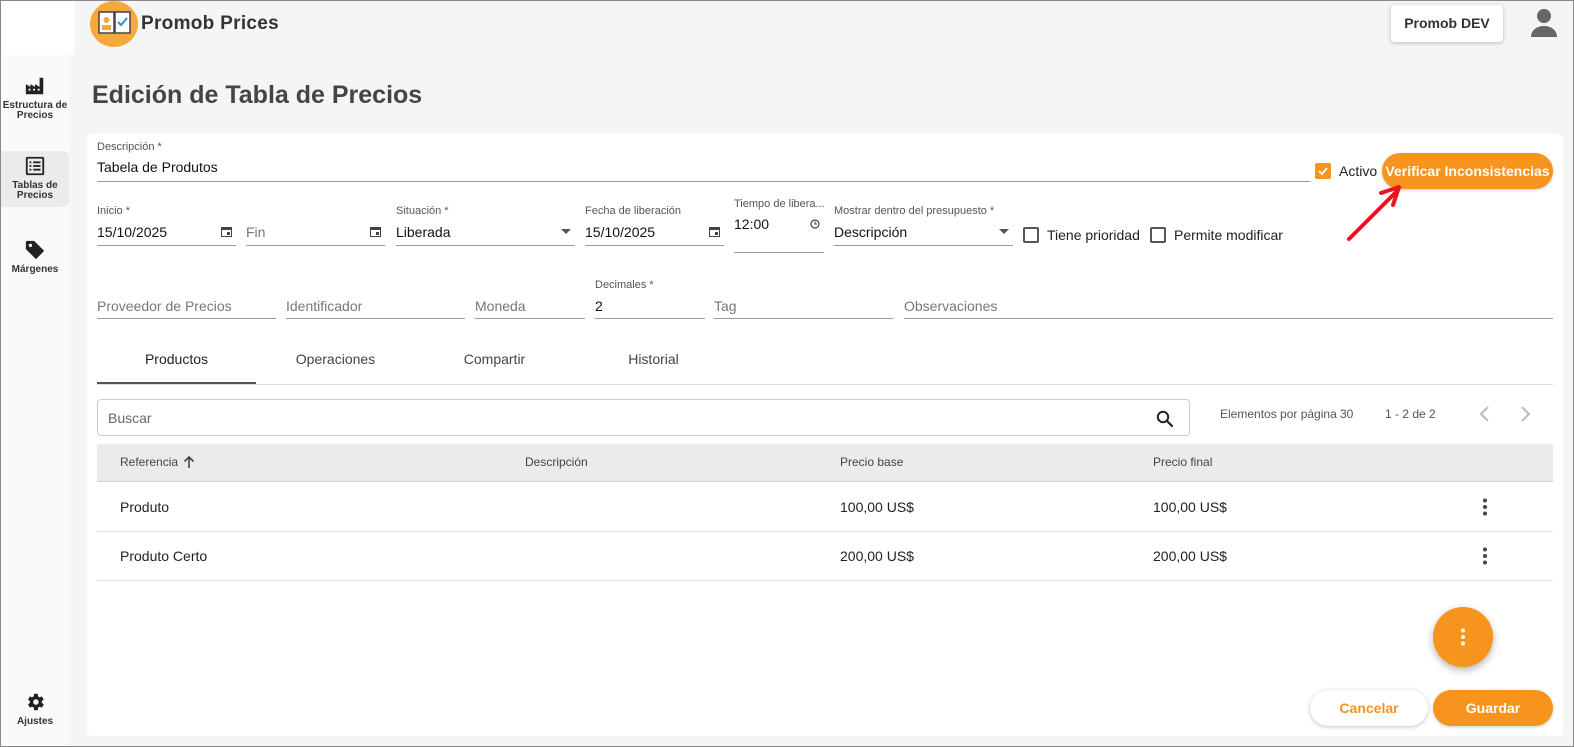 The image size is (1574, 747). I want to click on activo-label: Activo, so click(1358, 171).